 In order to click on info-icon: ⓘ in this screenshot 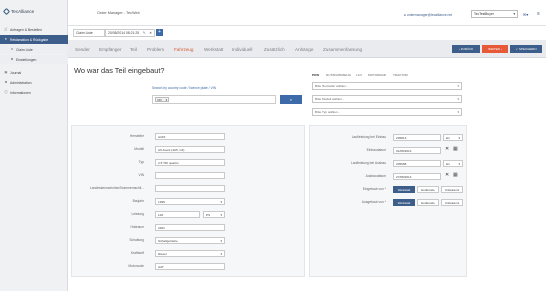, I will do `click(6, 91)`.